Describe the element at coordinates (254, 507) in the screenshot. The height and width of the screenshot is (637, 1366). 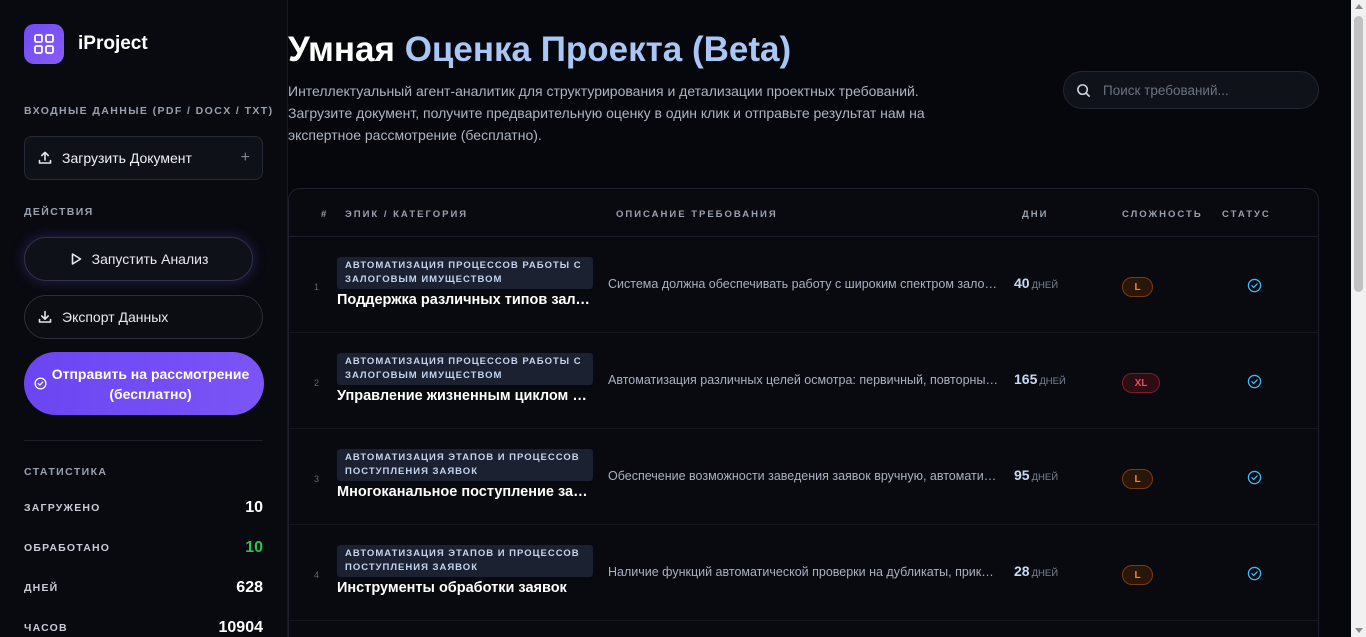
I see `stat-loaded-value: 10` at that location.